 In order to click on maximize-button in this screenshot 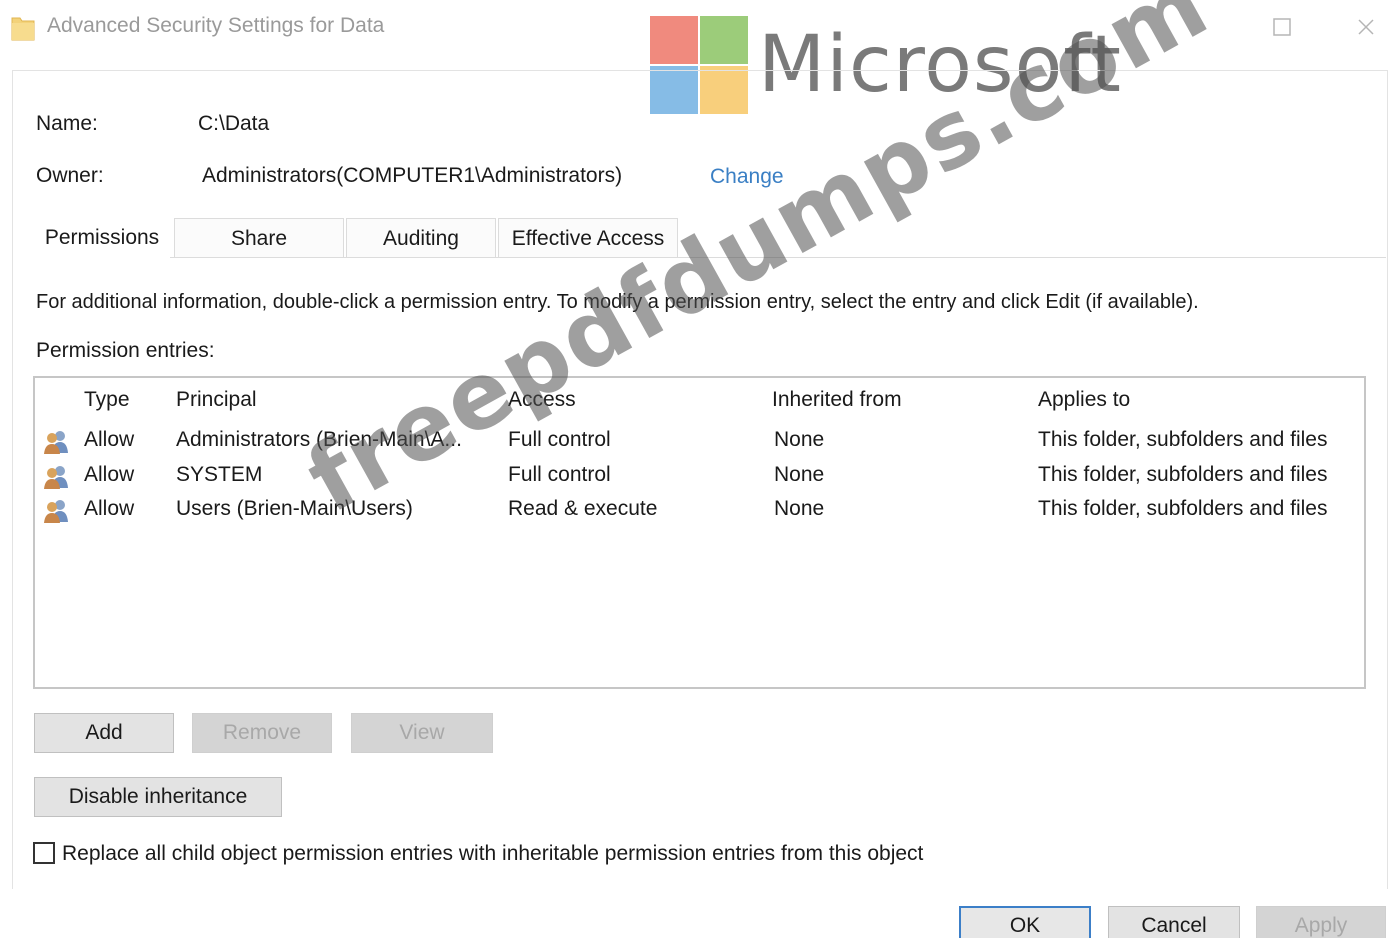, I will do `click(1282, 27)`.